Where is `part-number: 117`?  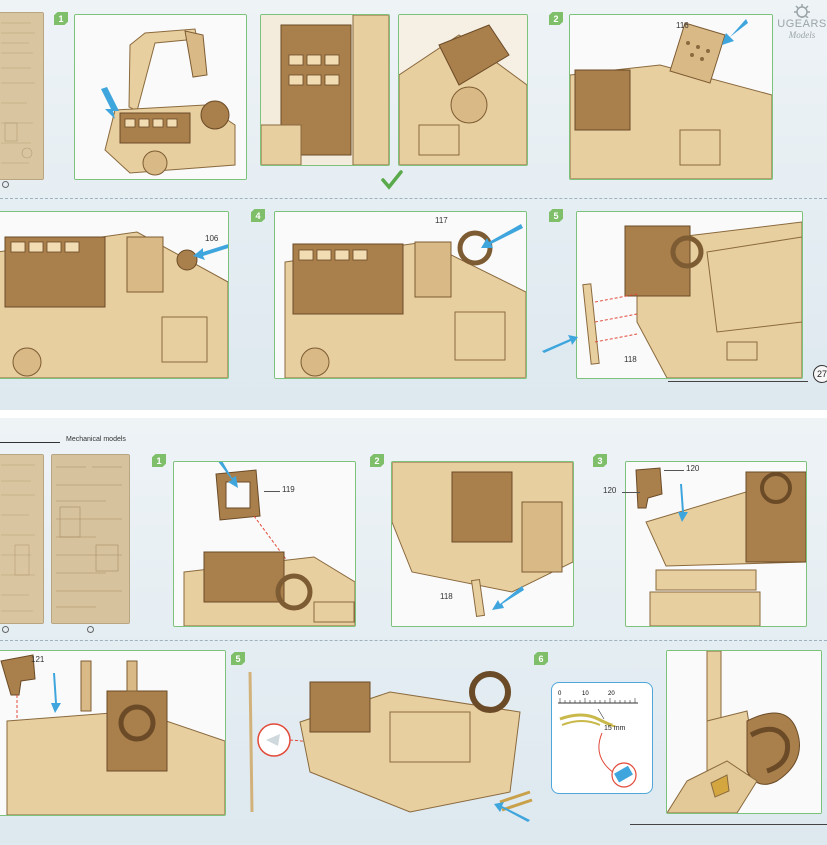 part-number: 117 is located at coordinates (441, 220).